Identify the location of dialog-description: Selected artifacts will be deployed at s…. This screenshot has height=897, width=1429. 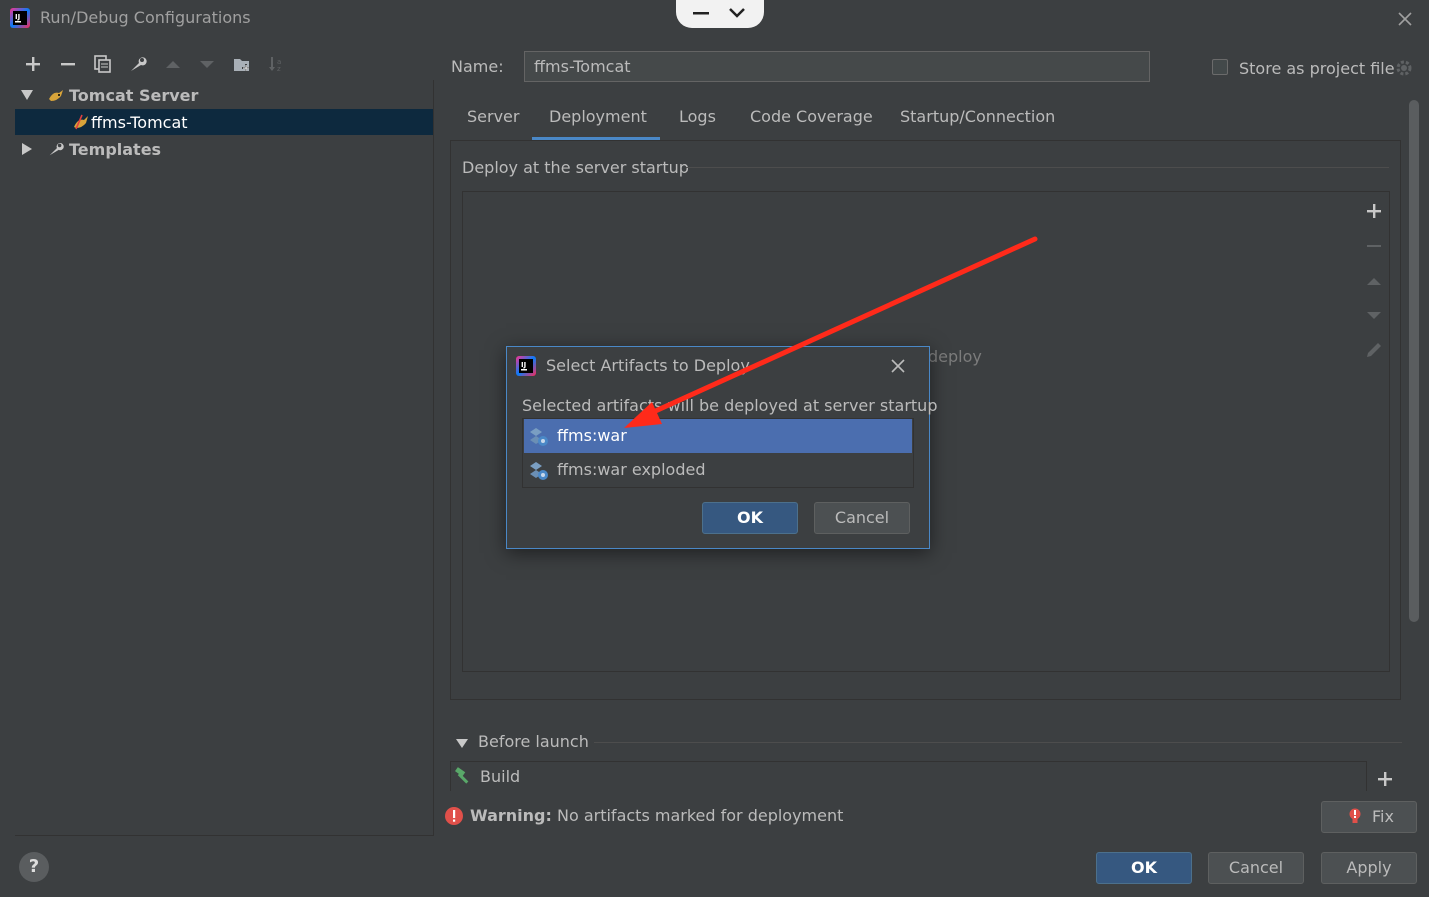
(730, 405).